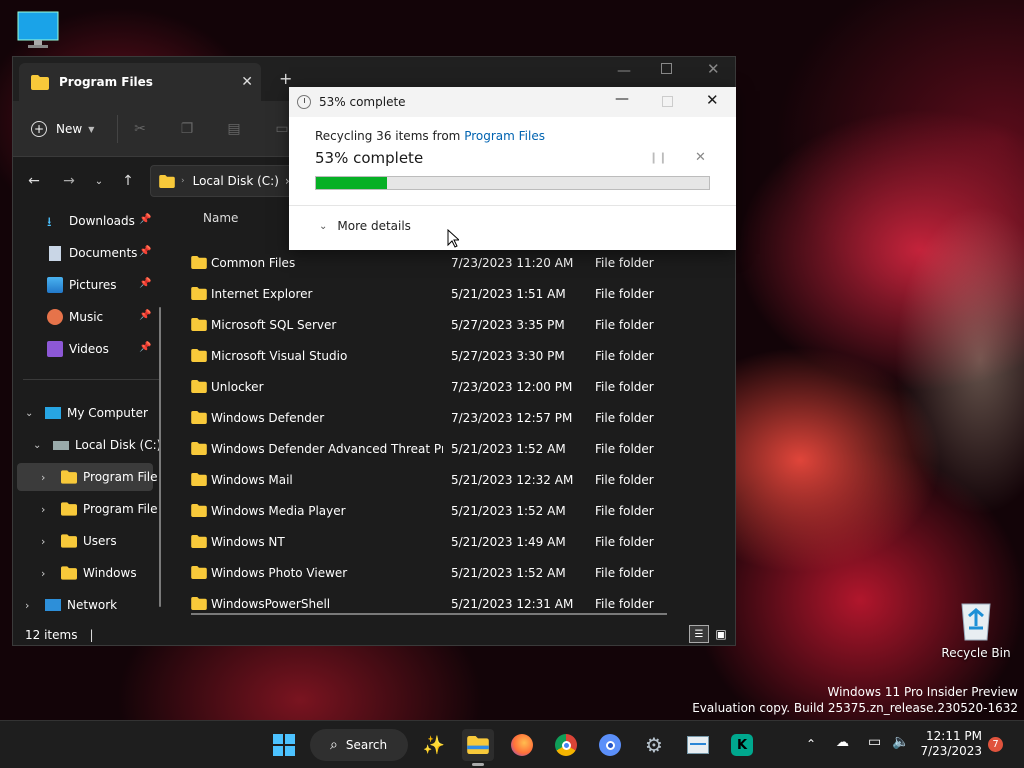 Image resolution: width=1024 pixels, height=768 pixels. I want to click on cut-icon: ✂, so click(140, 129).